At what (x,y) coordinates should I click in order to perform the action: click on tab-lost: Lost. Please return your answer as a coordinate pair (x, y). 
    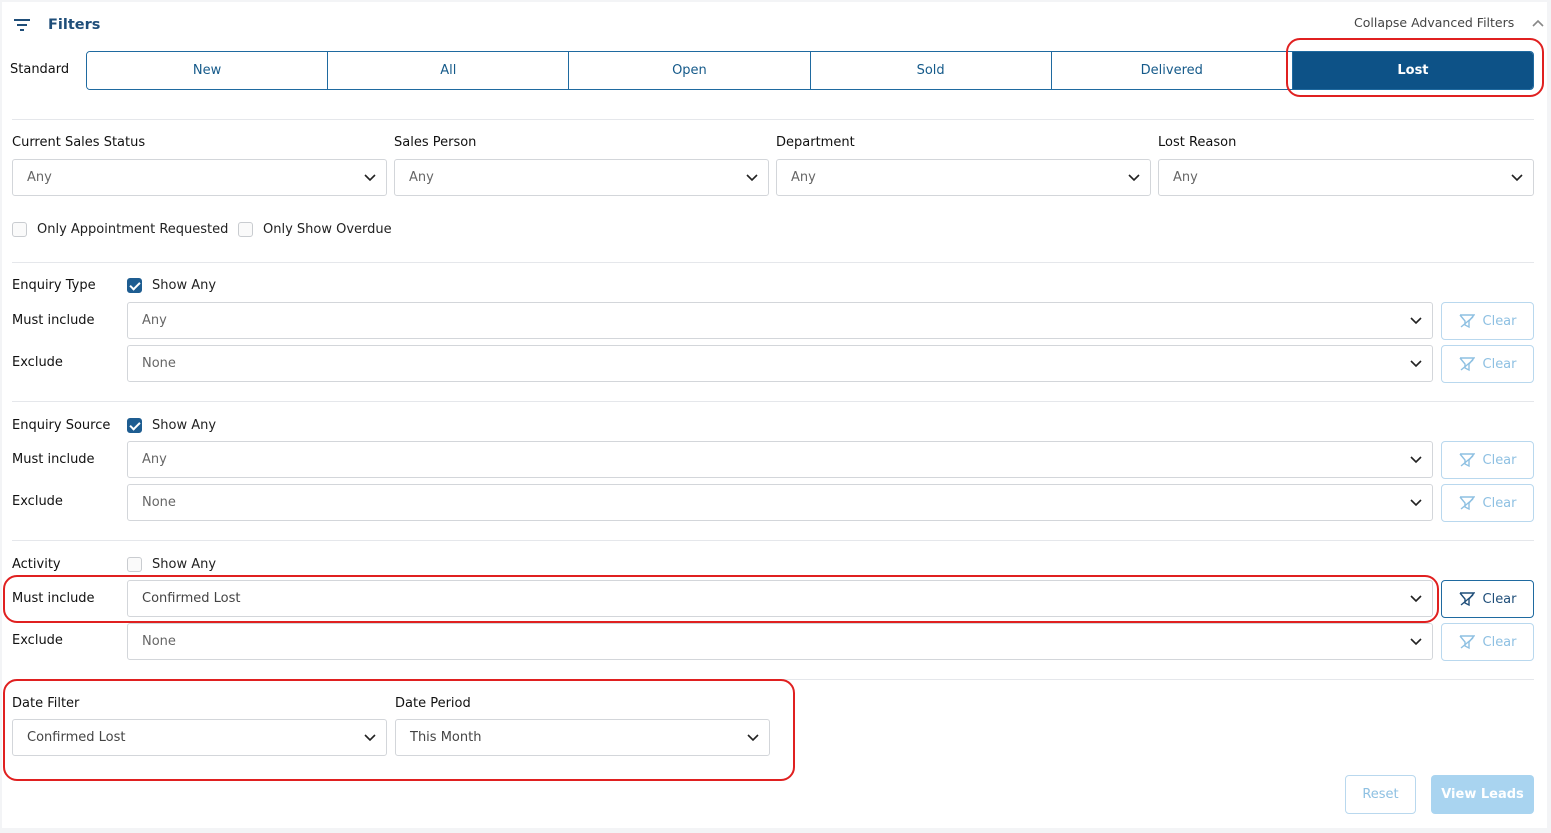
    Looking at the image, I should click on (1412, 70).